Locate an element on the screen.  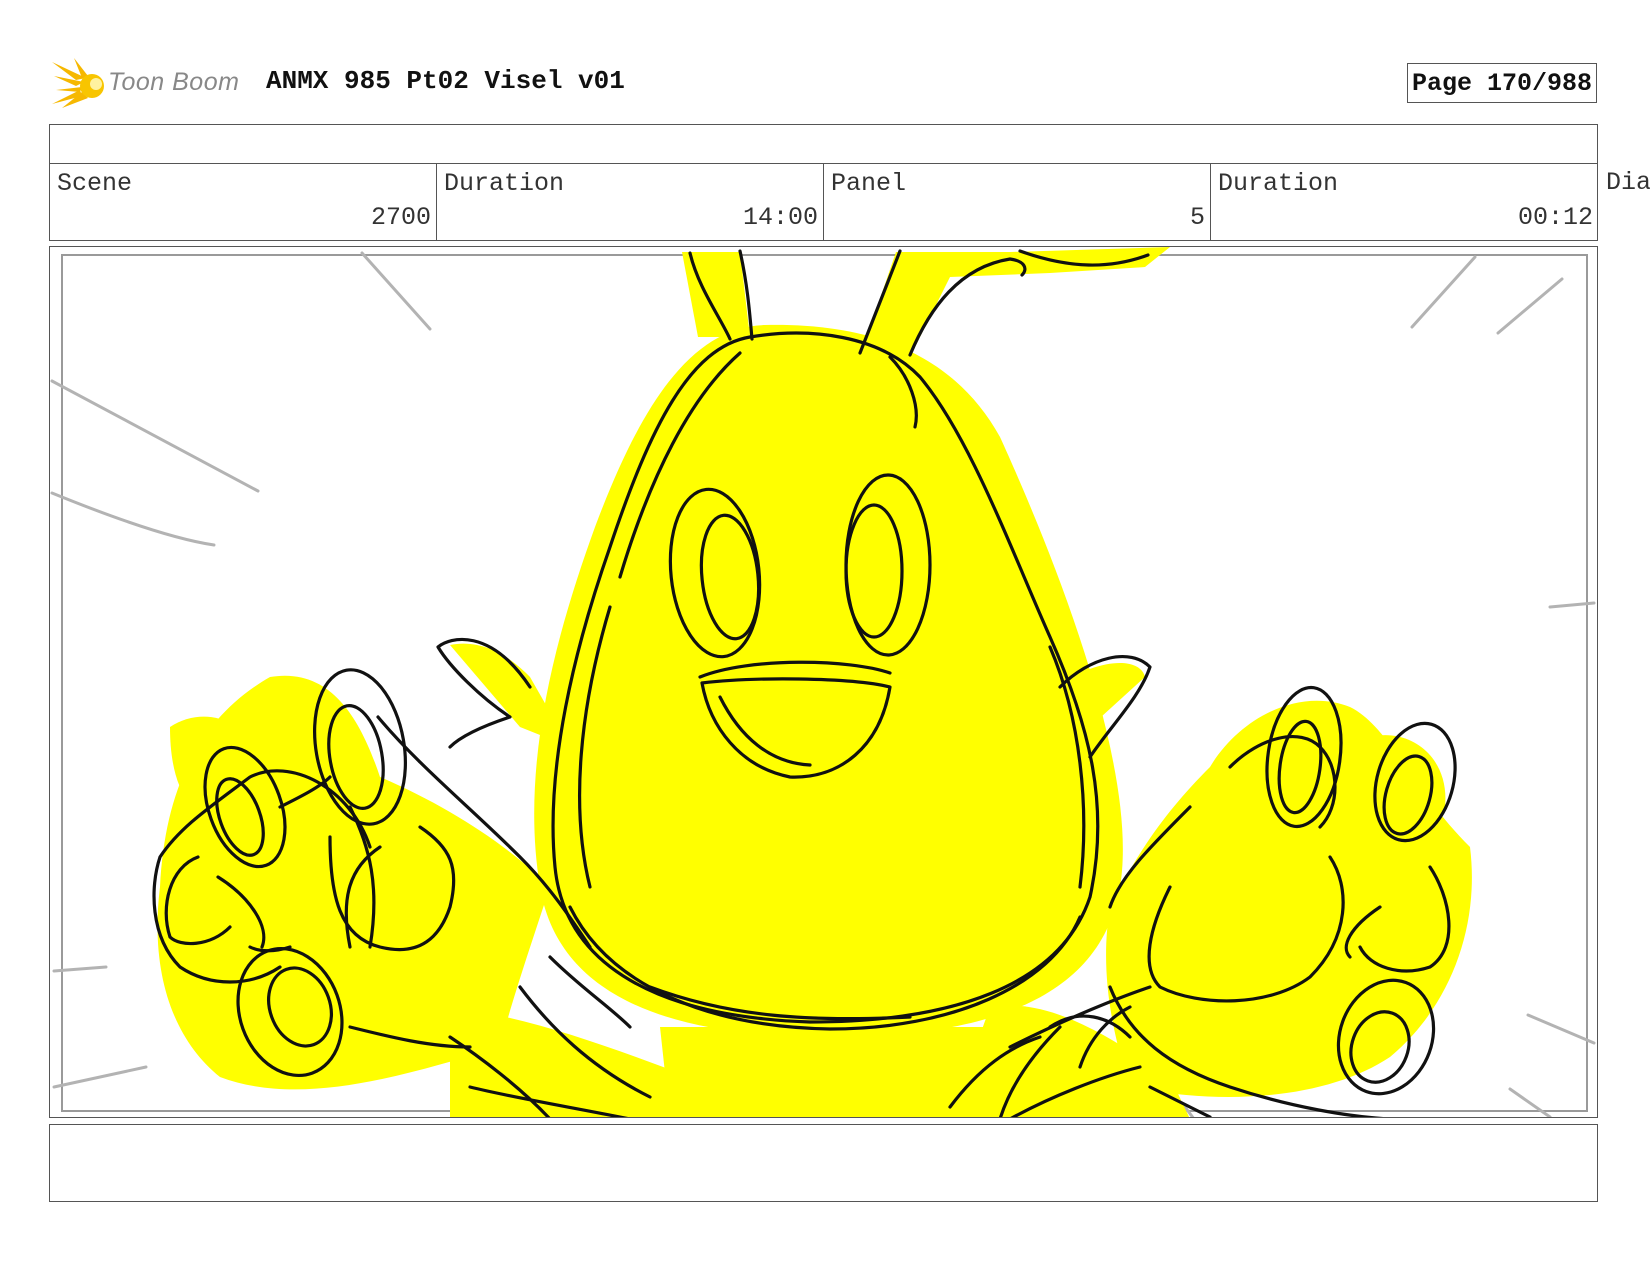
scene-cell: Scene 2700 is located at coordinates (243, 202).